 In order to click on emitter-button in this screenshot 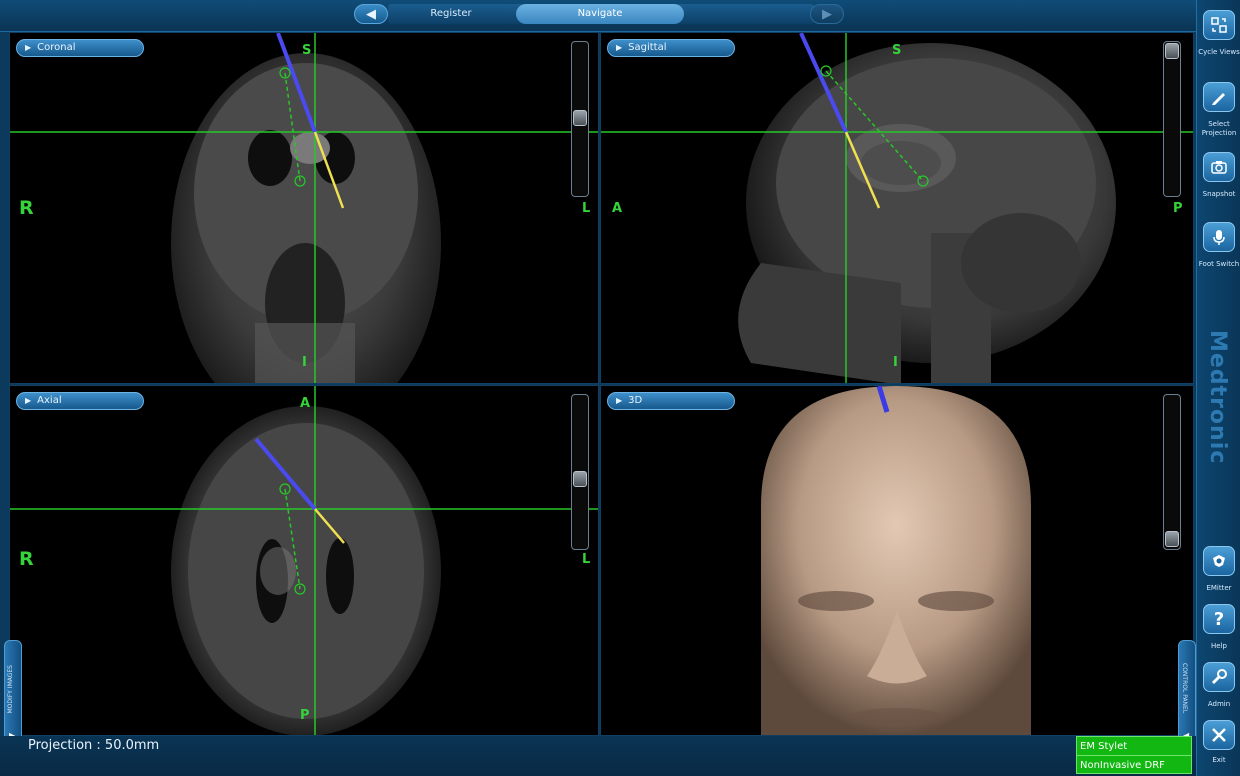, I will do `click(1219, 561)`.